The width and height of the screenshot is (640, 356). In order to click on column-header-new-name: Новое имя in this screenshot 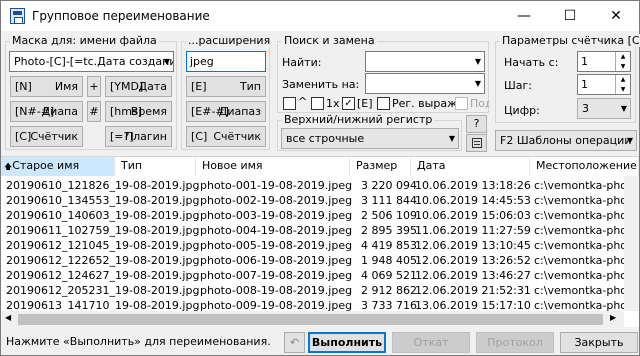, I will do `click(273, 166)`.